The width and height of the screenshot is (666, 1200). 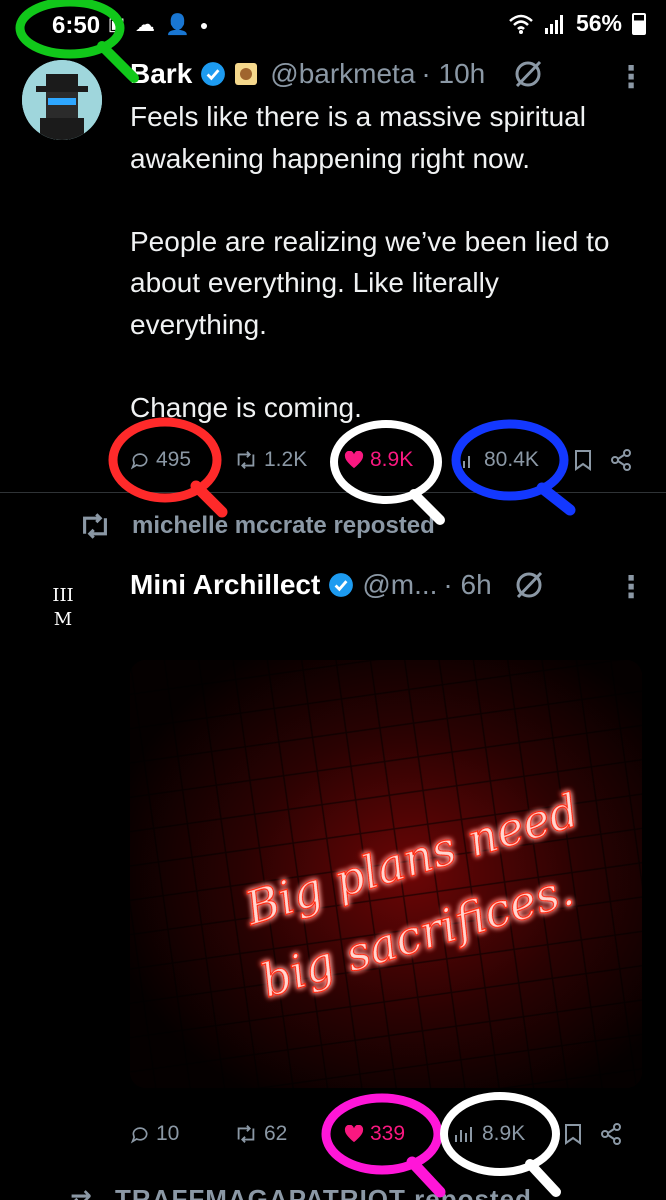 I want to click on battery-icon, so click(x=639, y=23).